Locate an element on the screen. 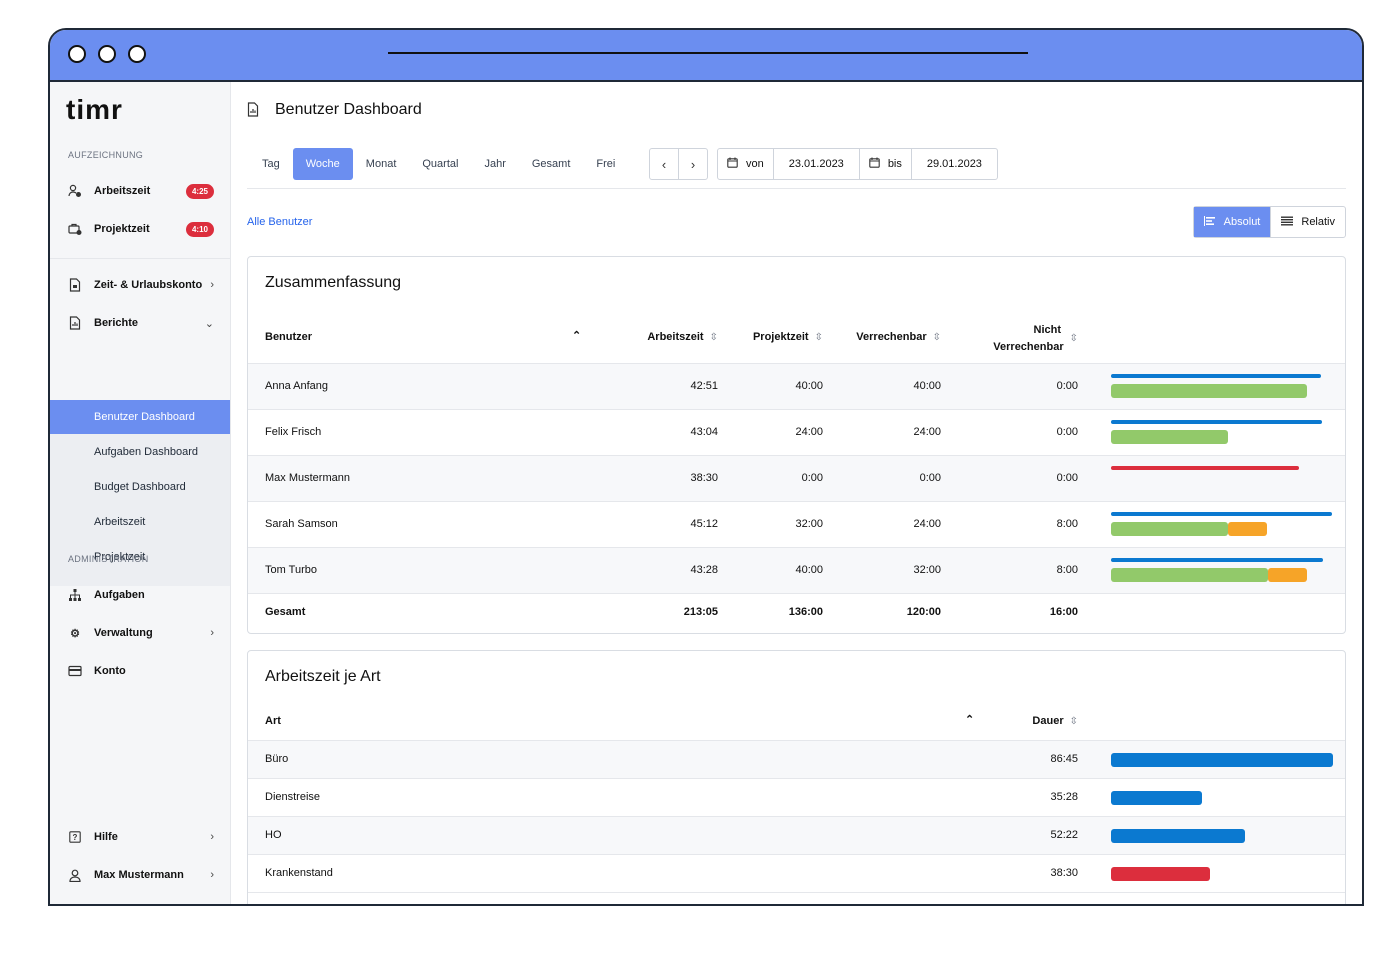  sidebar-item-arbeitszeit: Arbeitszeit 4:25 is located at coordinates (140, 191).